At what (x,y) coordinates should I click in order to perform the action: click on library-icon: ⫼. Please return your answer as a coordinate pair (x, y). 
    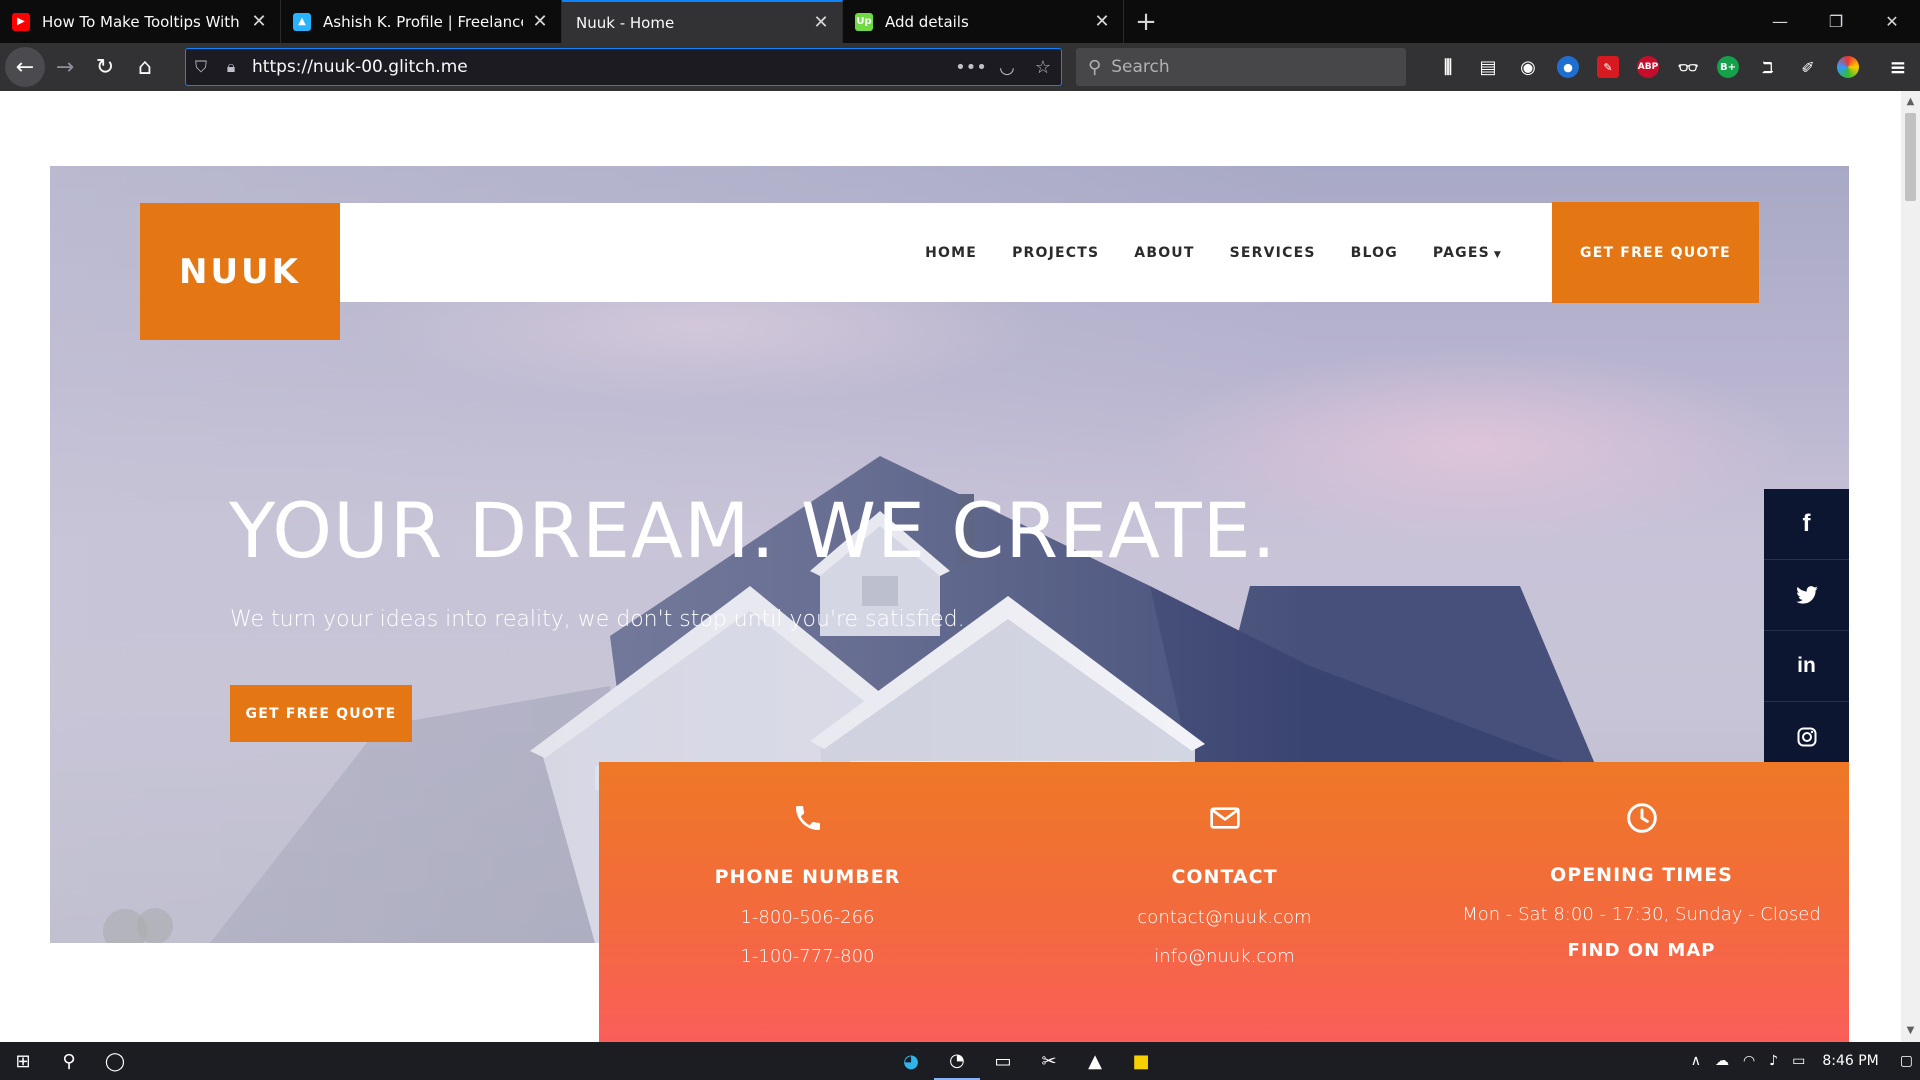
    Looking at the image, I should click on (1448, 67).